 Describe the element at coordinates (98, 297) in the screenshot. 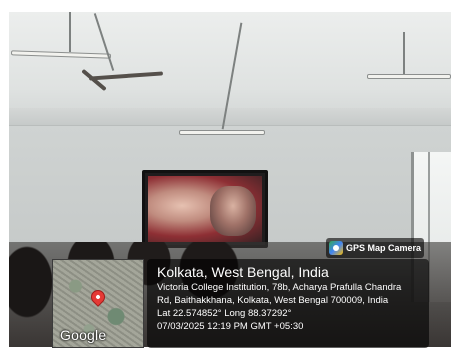

I see `location-pin-icon` at that location.